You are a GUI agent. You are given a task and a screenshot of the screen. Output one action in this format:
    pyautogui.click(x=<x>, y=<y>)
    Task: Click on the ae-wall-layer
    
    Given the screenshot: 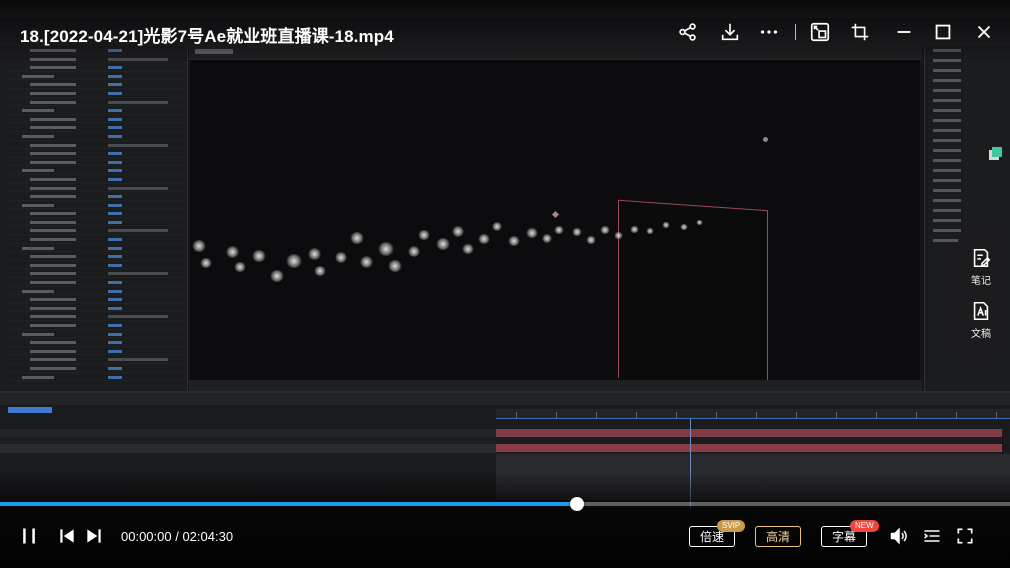 What is the action you would take?
    pyautogui.click(x=693, y=289)
    